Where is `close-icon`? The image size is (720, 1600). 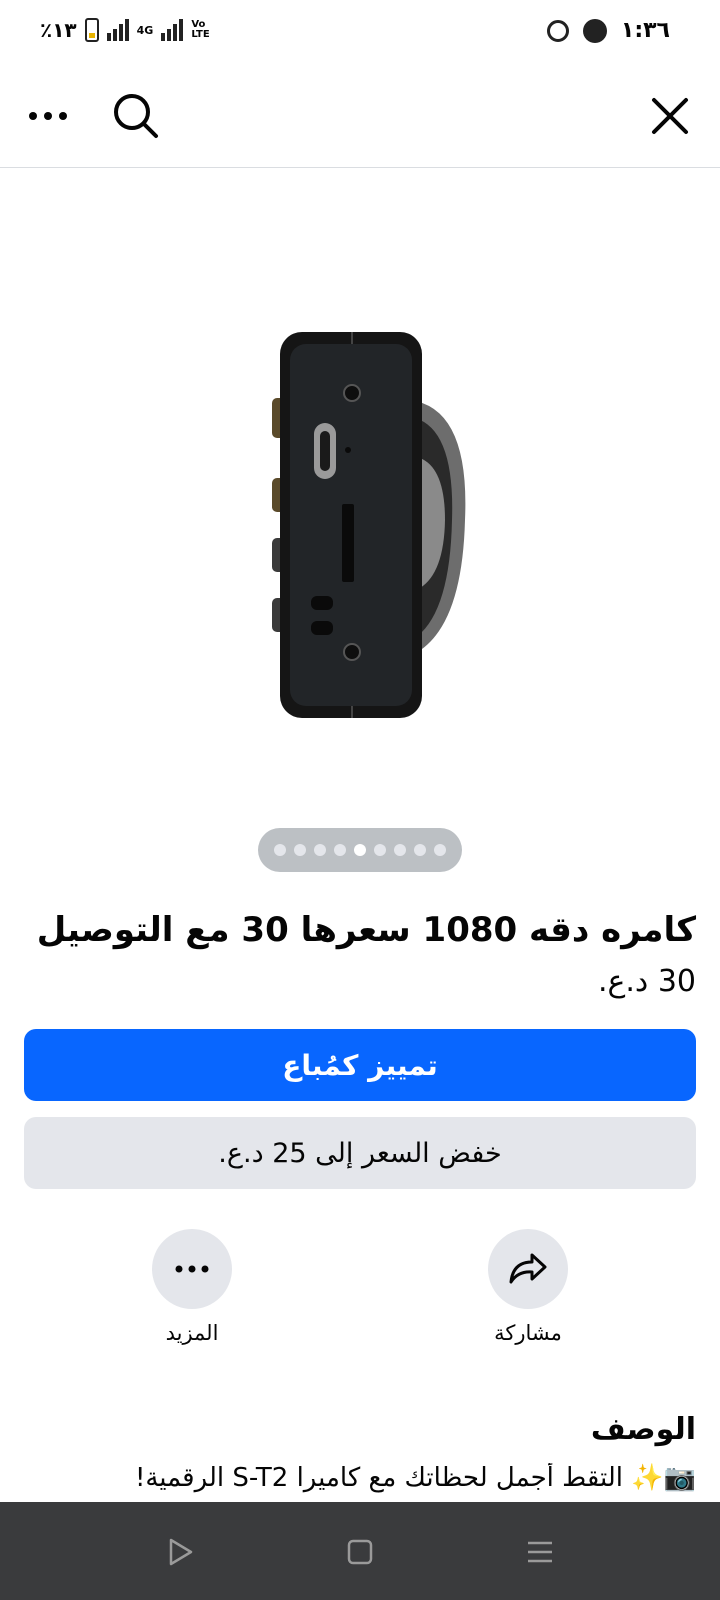
close-icon is located at coordinates (670, 116).